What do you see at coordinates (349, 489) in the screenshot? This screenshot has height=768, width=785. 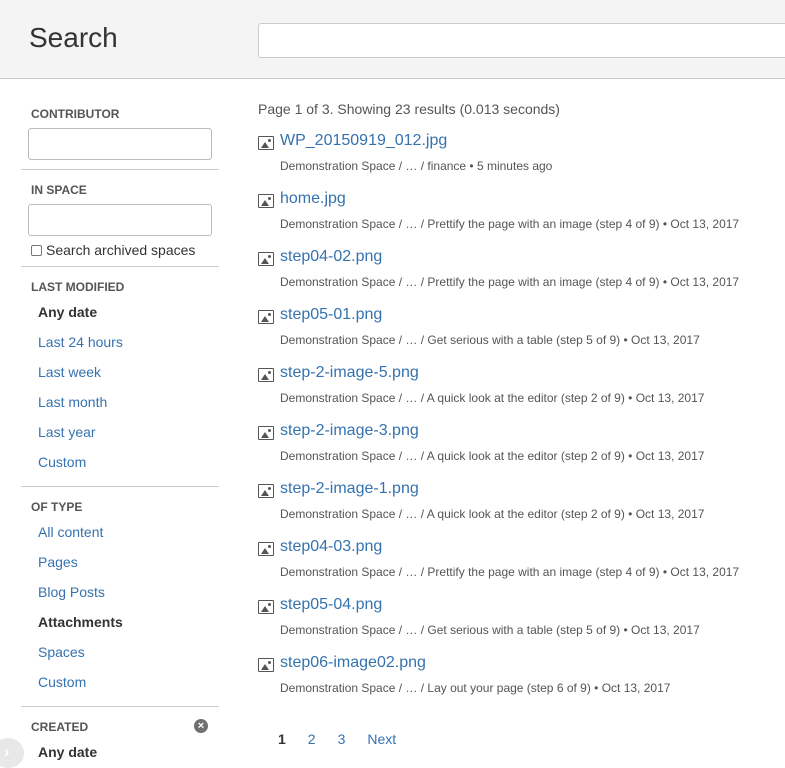 I see `result-title-link: step-2-image-1.png` at bounding box center [349, 489].